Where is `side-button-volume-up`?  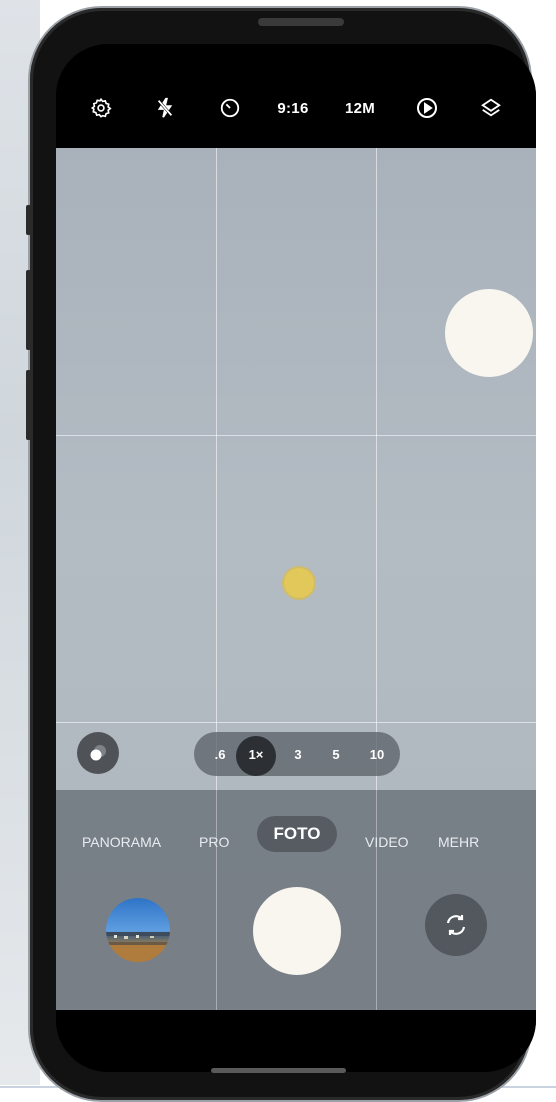 side-button-volume-up is located at coordinates (28, 310).